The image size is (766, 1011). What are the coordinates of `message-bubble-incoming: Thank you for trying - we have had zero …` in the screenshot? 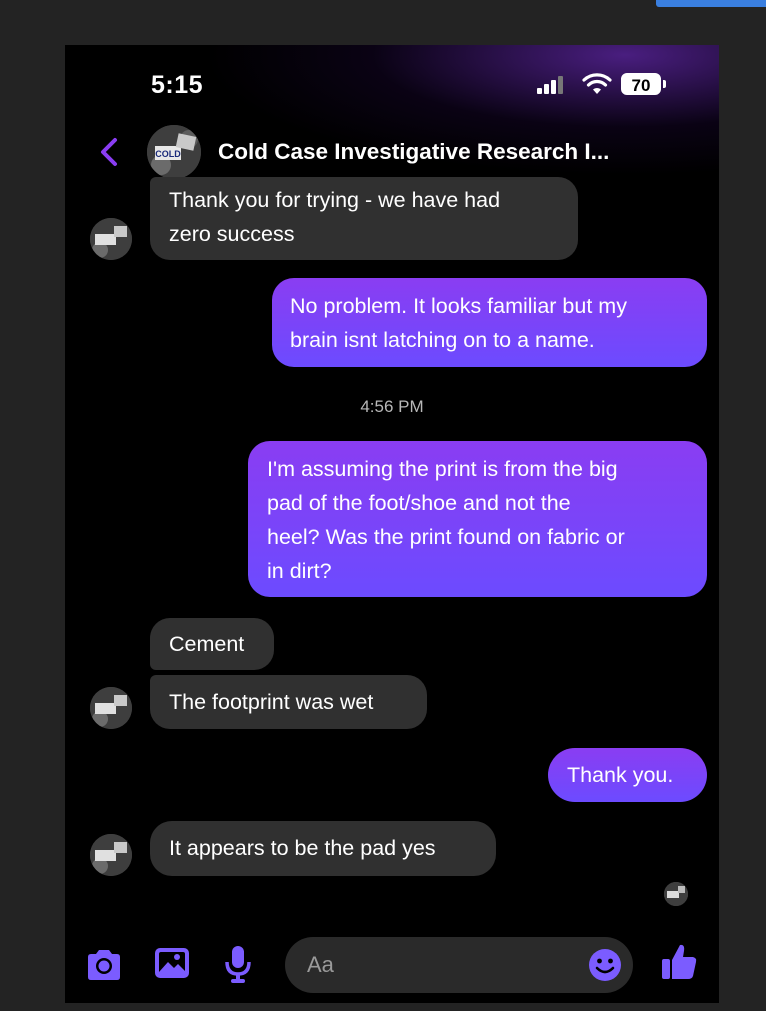 It's located at (364, 218).